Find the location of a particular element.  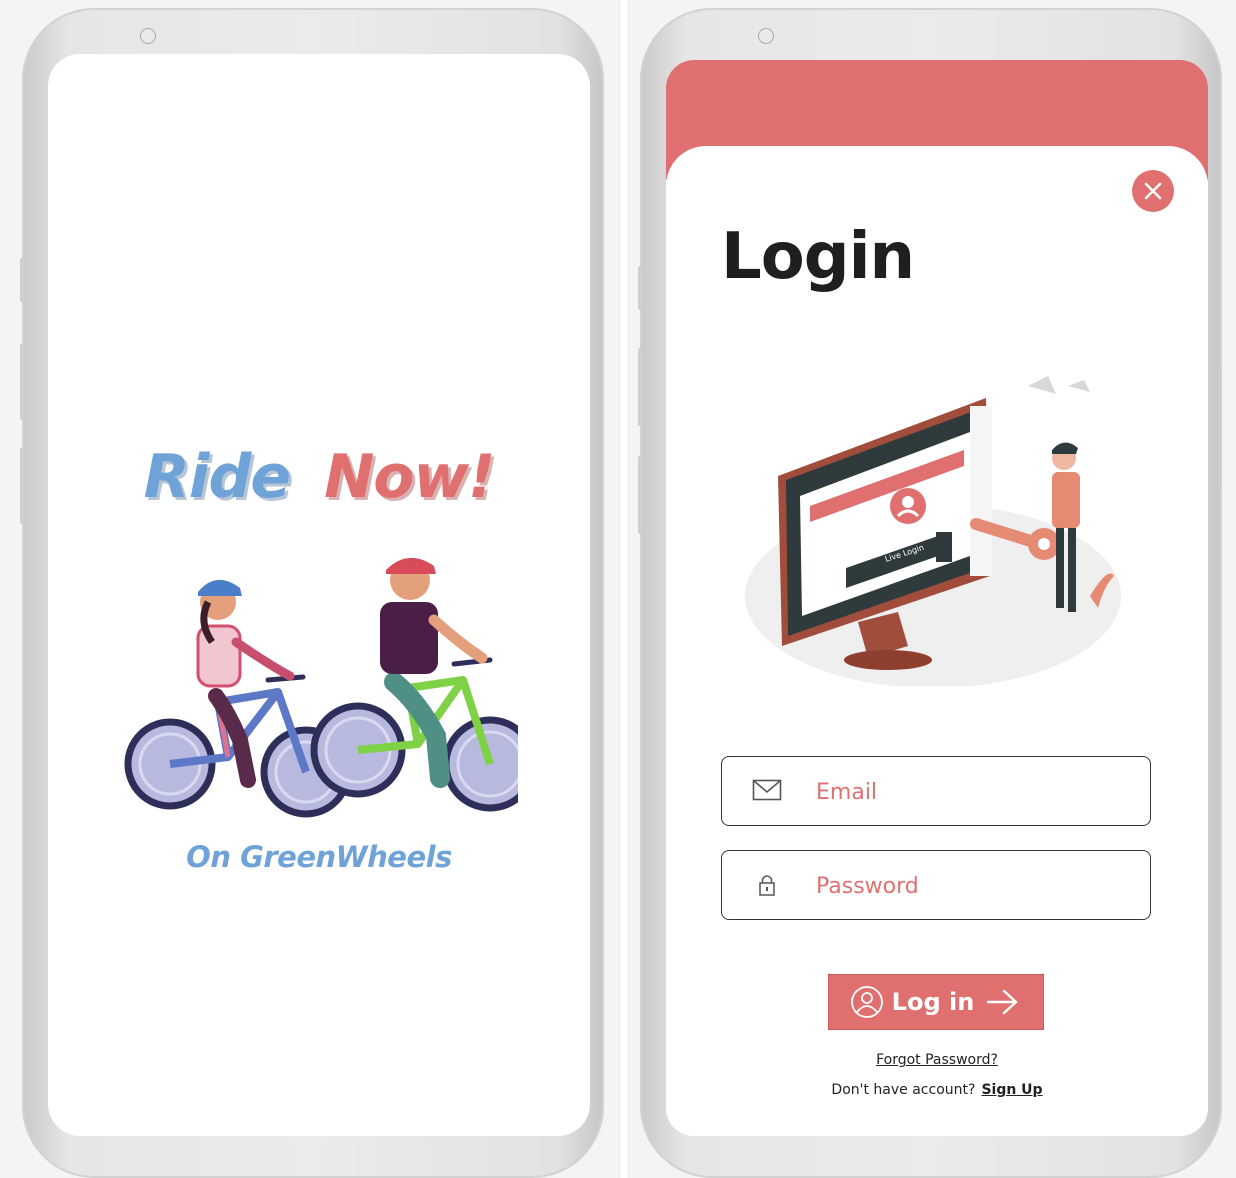

signup-prompt: Don't have account? Sign Up is located at coordinates (937, 1090).